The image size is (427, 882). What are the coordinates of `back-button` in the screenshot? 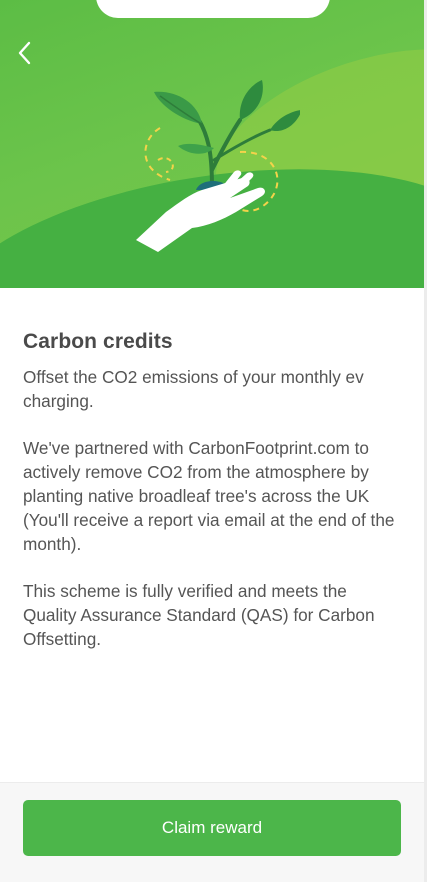 It's located at (25, 53).